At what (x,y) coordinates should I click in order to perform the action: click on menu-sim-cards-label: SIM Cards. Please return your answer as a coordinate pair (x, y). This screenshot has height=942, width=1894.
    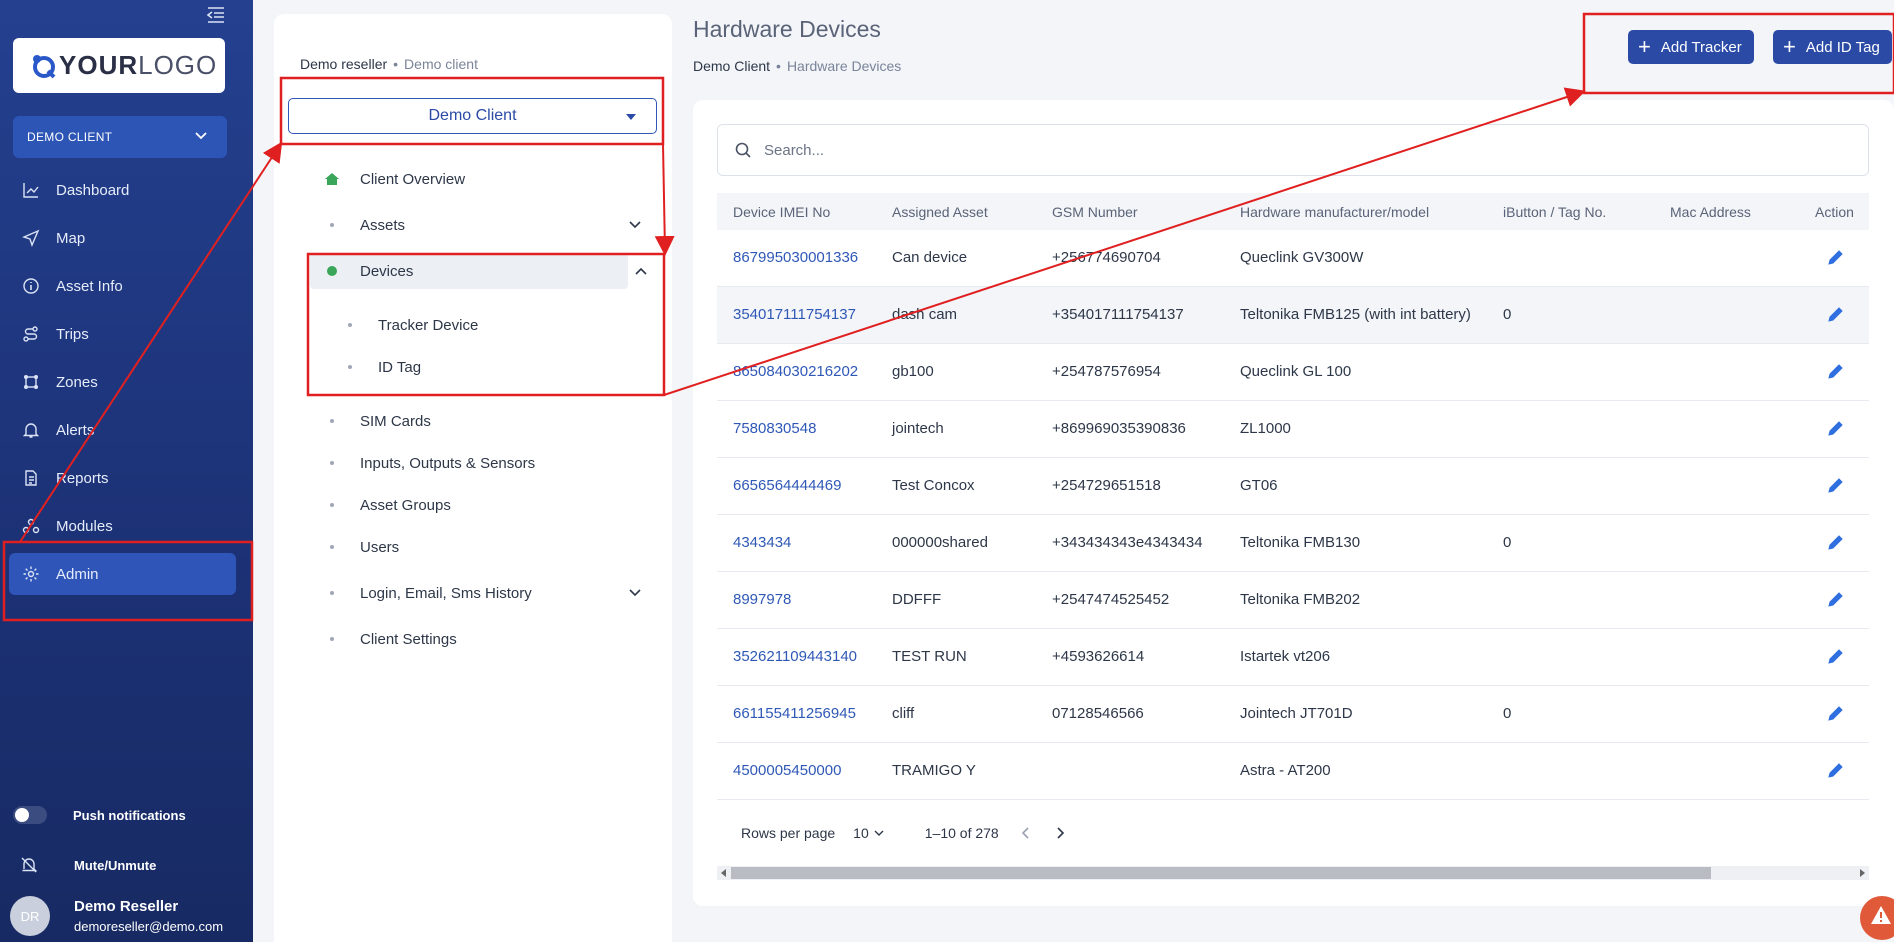
    Looking at the image, I should click on (395, 421).